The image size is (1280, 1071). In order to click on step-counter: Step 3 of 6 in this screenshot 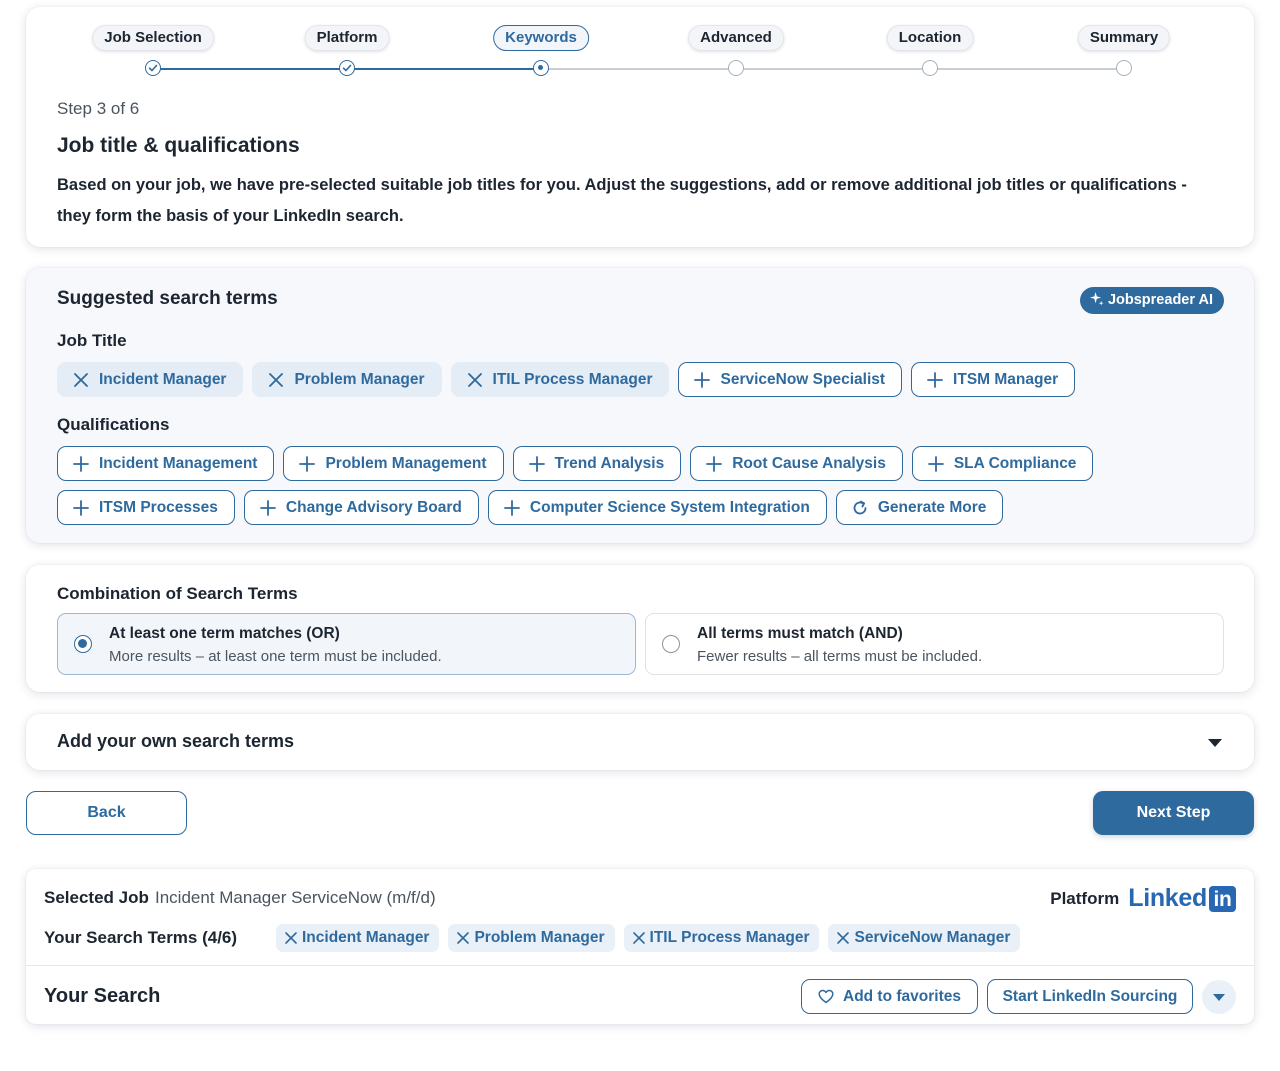, I will do `click(98, 108)`.